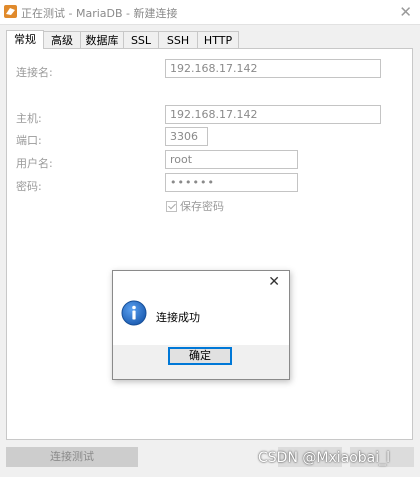 The height and width of the screenshot is (477, 420). Describe the element at coordinates (201, 283) in the screenshot. I see `dialog-title-bar: ✕` at that location.